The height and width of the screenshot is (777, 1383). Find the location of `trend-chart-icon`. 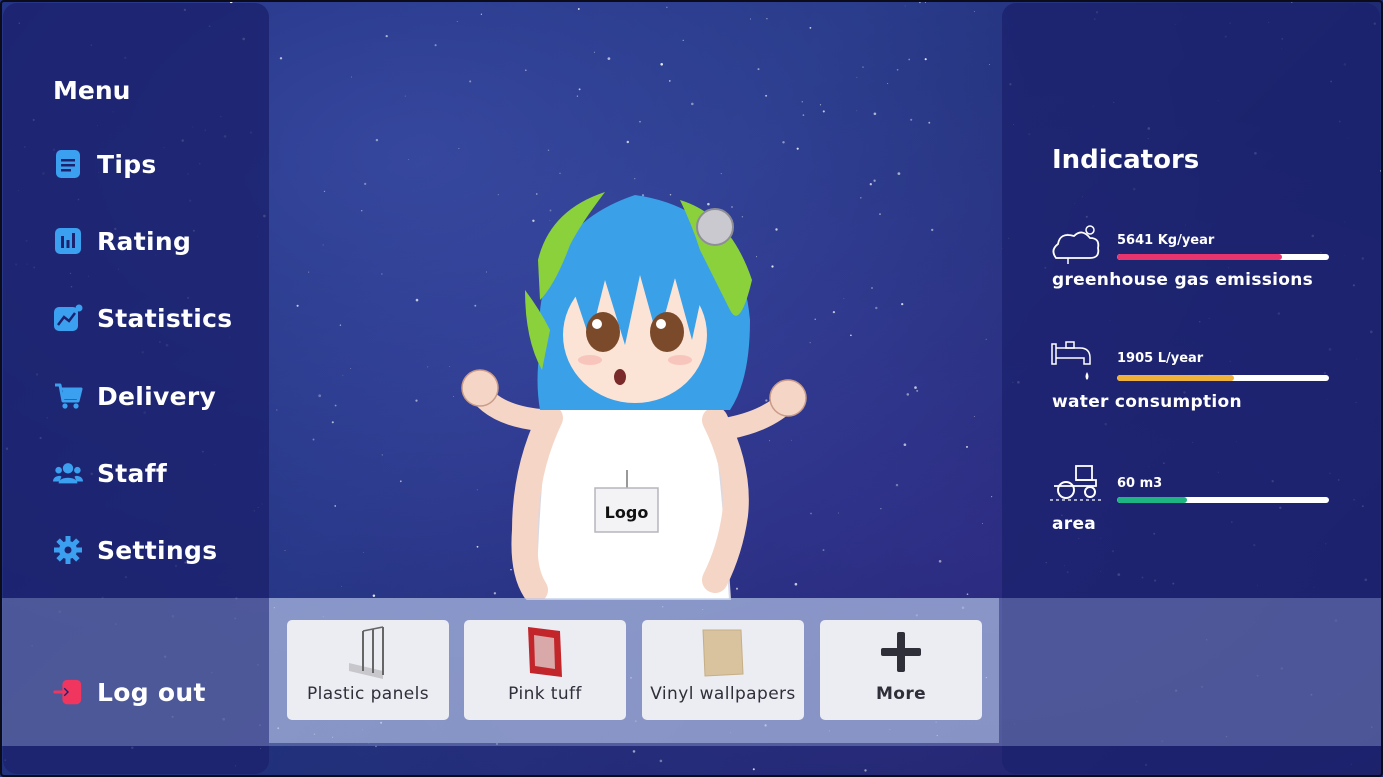

trend-chart-icon is located at coordinates (68, 318).